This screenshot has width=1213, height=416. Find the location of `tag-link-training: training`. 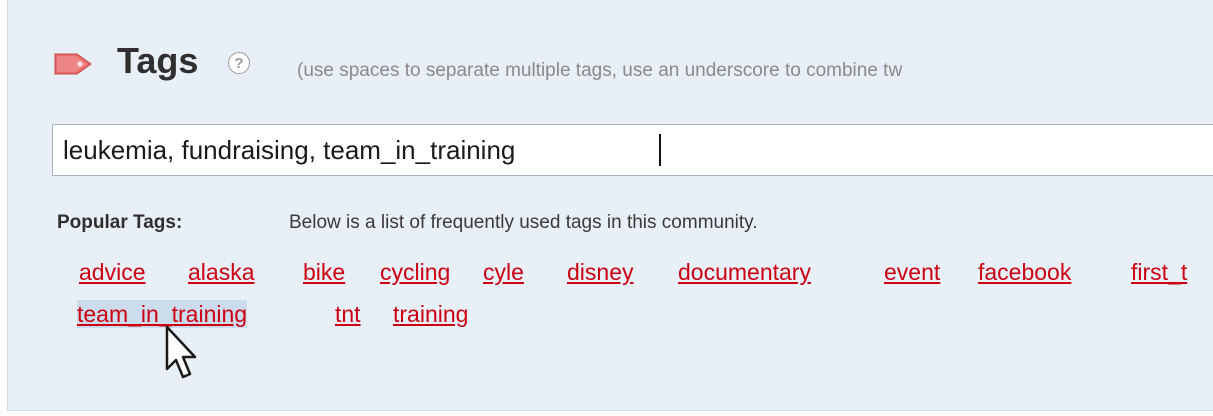

tag-link-training: training is located at coordinates (430, 314).